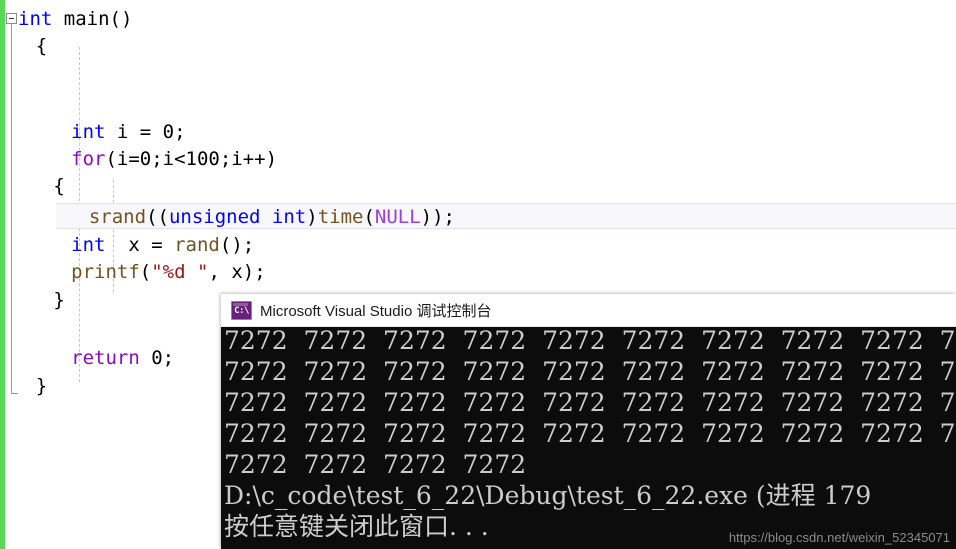  Describe the element at coordinates (312, 217) in the screenshot. I see `code-token: )` at that location.